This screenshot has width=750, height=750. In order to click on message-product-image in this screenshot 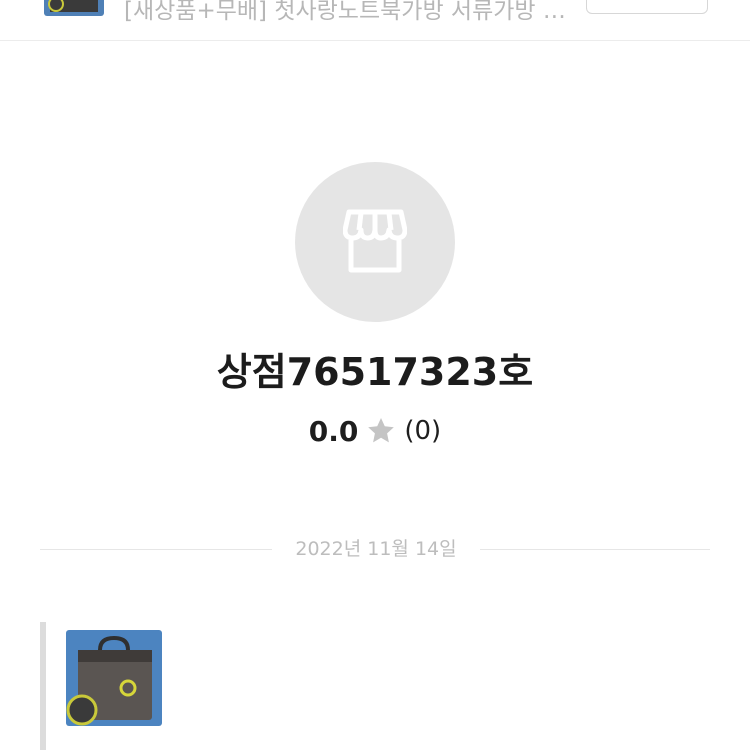, I will do `click(114, 678)`.